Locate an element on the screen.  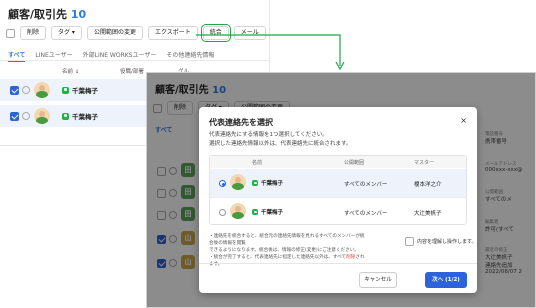
divider is located at coordinates (134, 60).